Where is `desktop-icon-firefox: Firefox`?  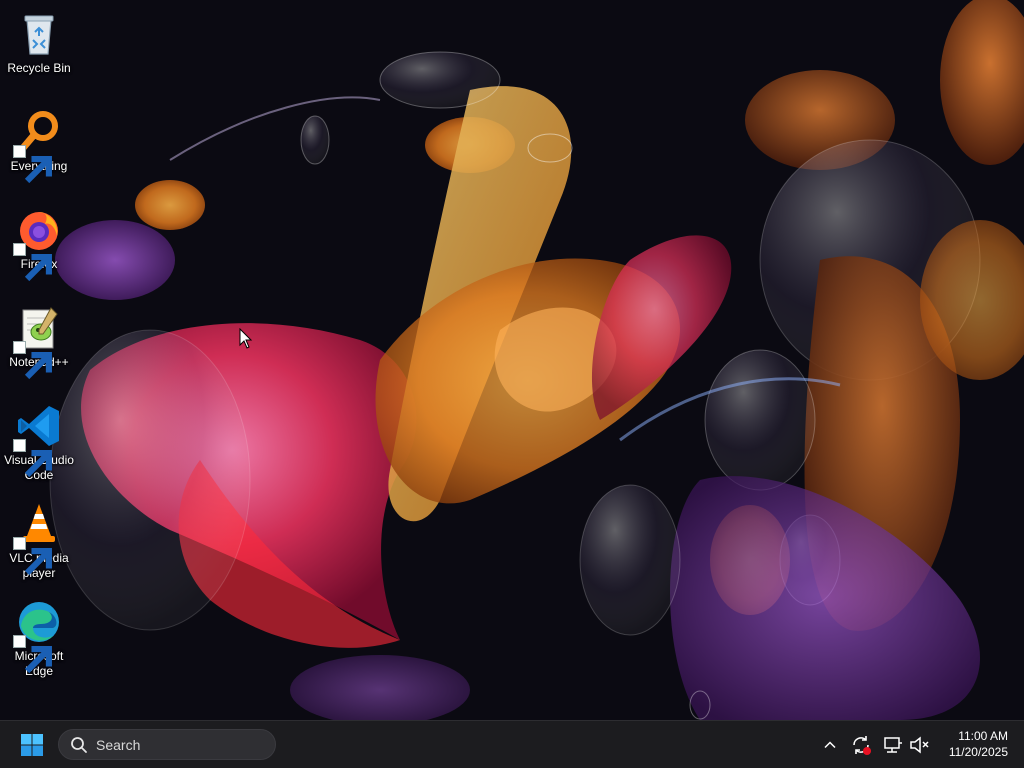
desktop-icon-firefox: Firefox is located at coordinates (39, 246).